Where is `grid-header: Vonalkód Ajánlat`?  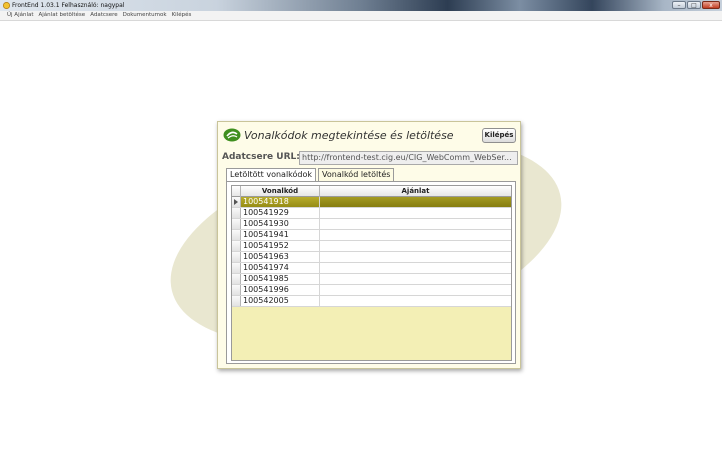 grid-header: Vonalkód Ajánlat is located at coordinates (371, 191).